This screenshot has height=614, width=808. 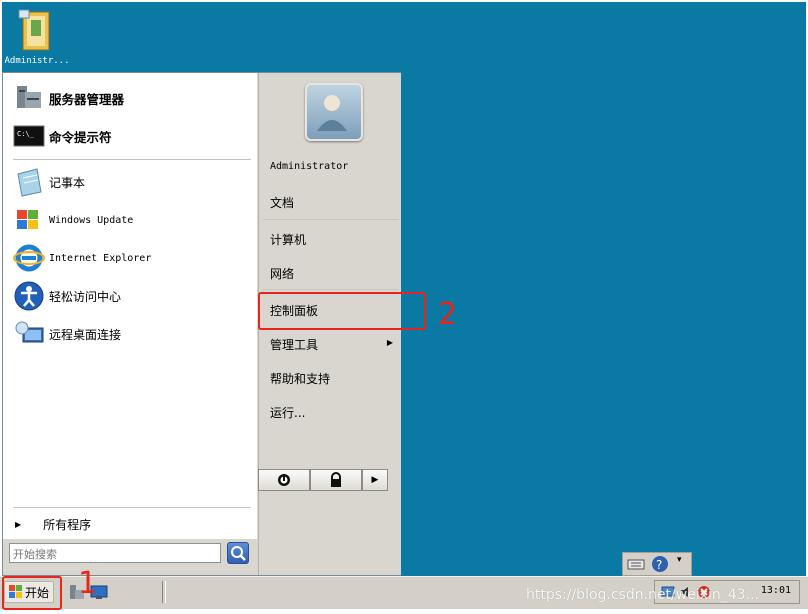 I want to click on menu-item-notepad: 记事本, so click(x=132, y=182).